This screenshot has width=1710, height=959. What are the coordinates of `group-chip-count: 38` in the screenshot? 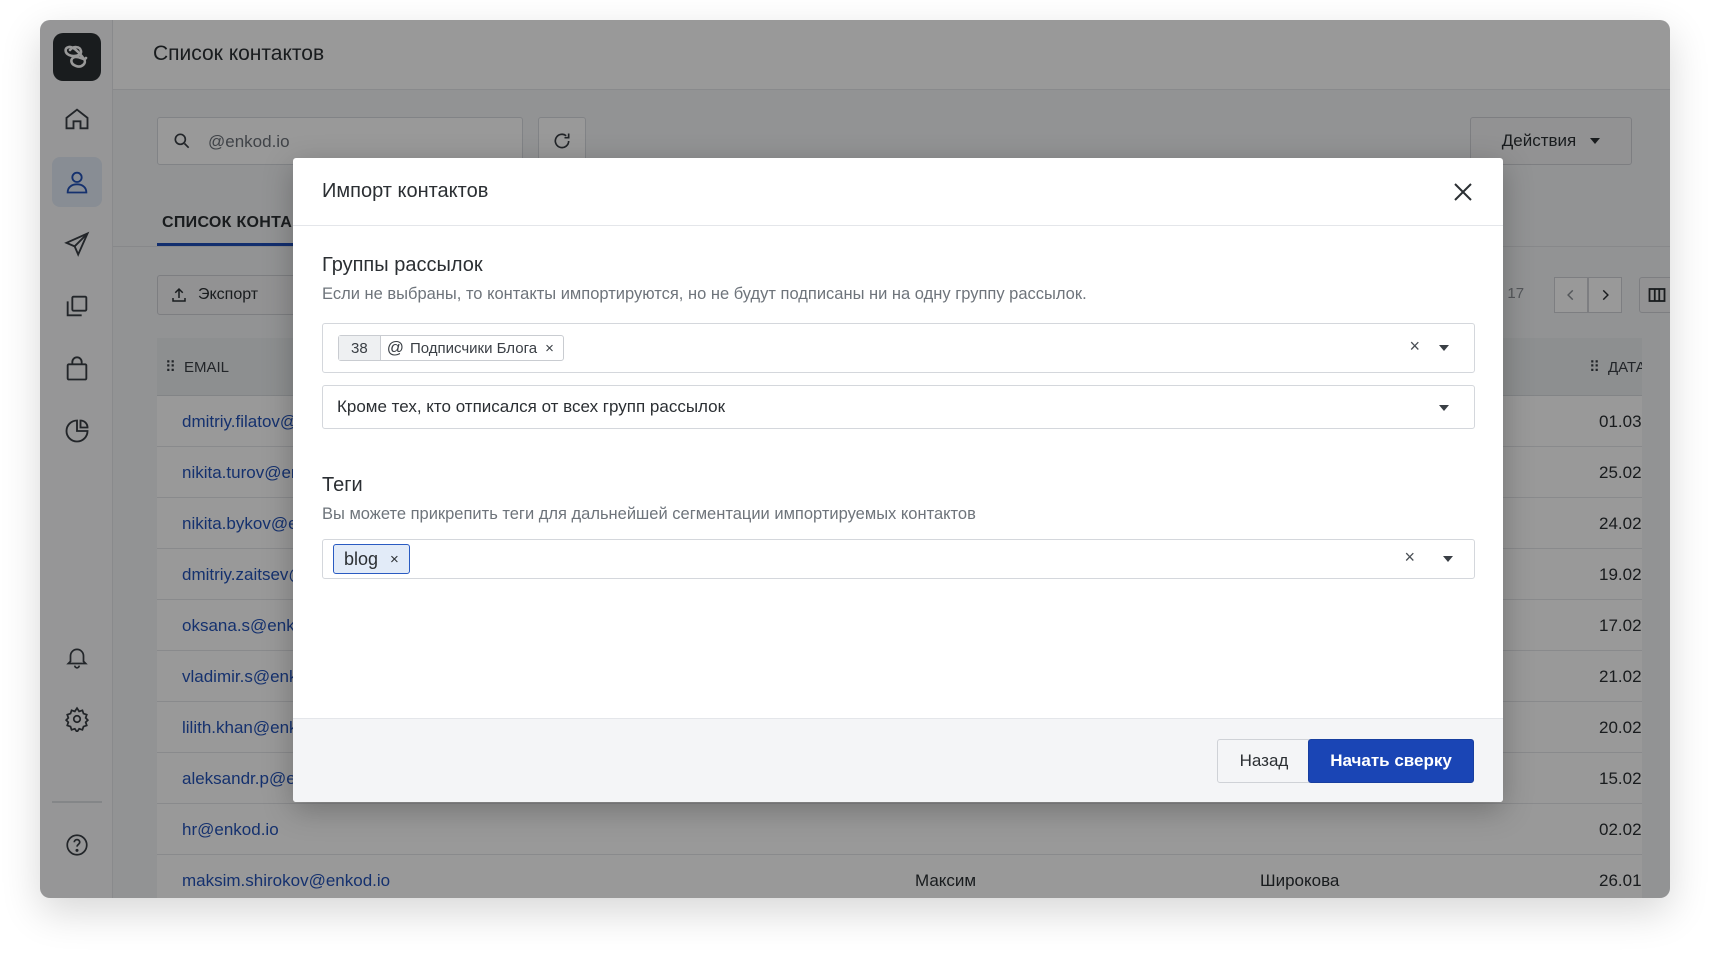 It's located at (360, 348).